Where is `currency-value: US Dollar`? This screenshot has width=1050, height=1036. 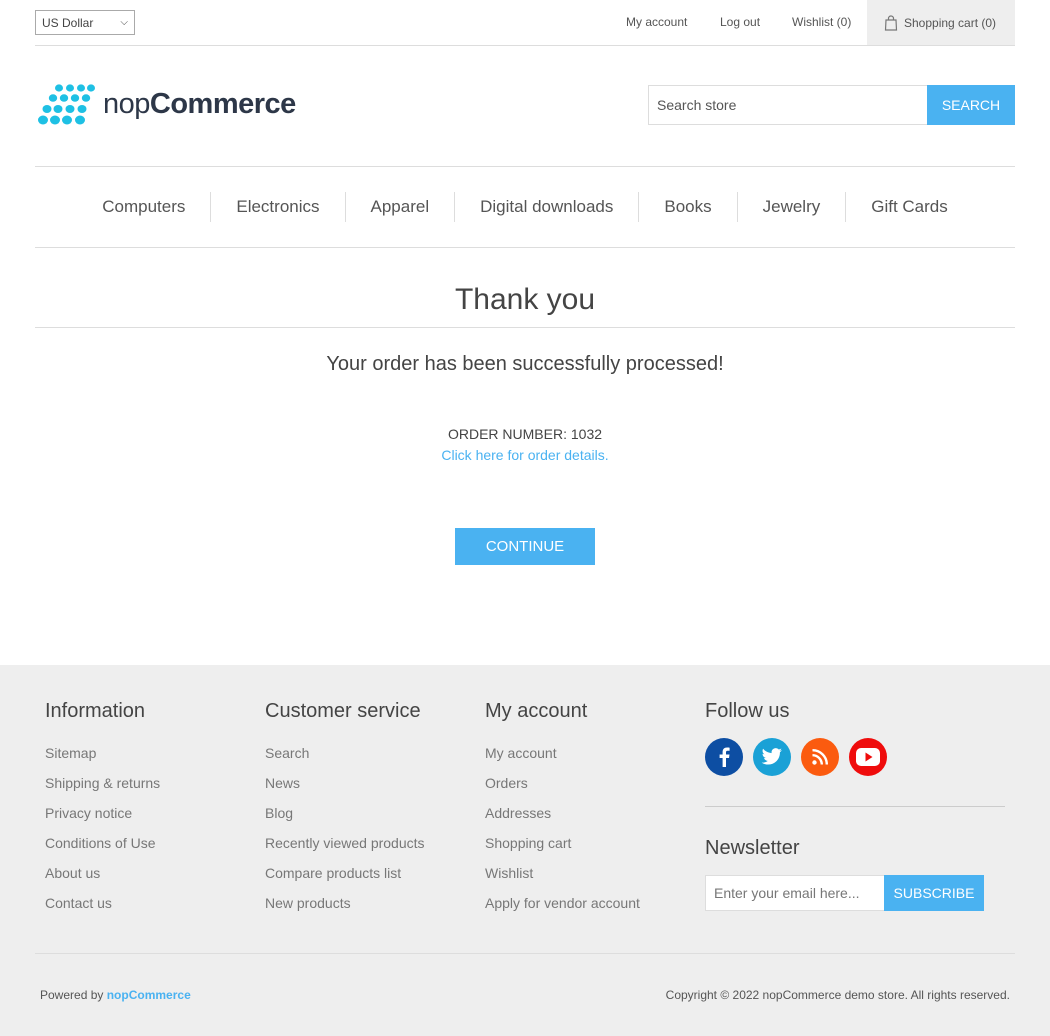
currency-value: US Dollar is located at coordinates (68, 22).